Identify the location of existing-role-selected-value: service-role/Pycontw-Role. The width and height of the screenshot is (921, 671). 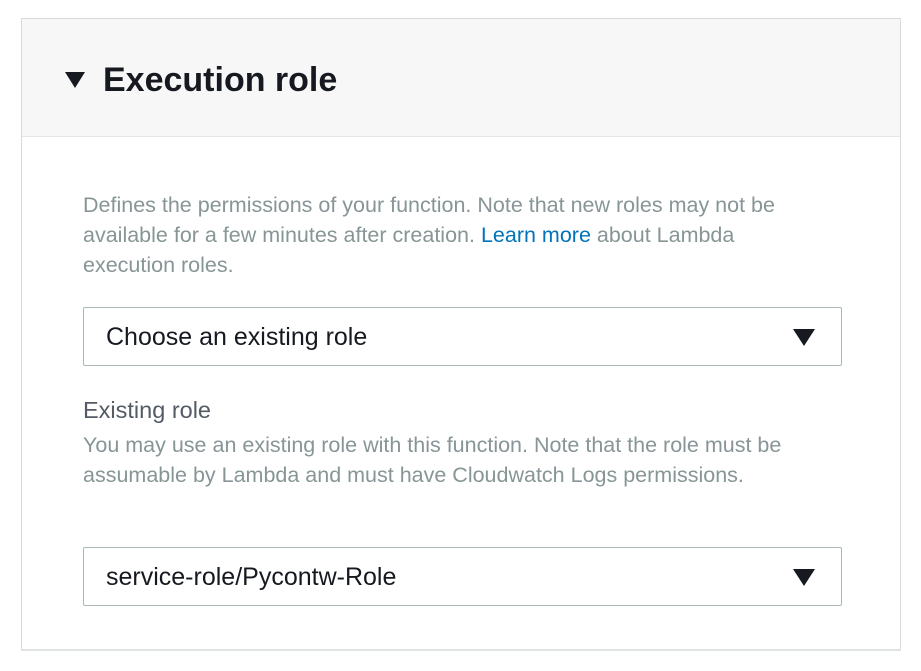
(251, 577).